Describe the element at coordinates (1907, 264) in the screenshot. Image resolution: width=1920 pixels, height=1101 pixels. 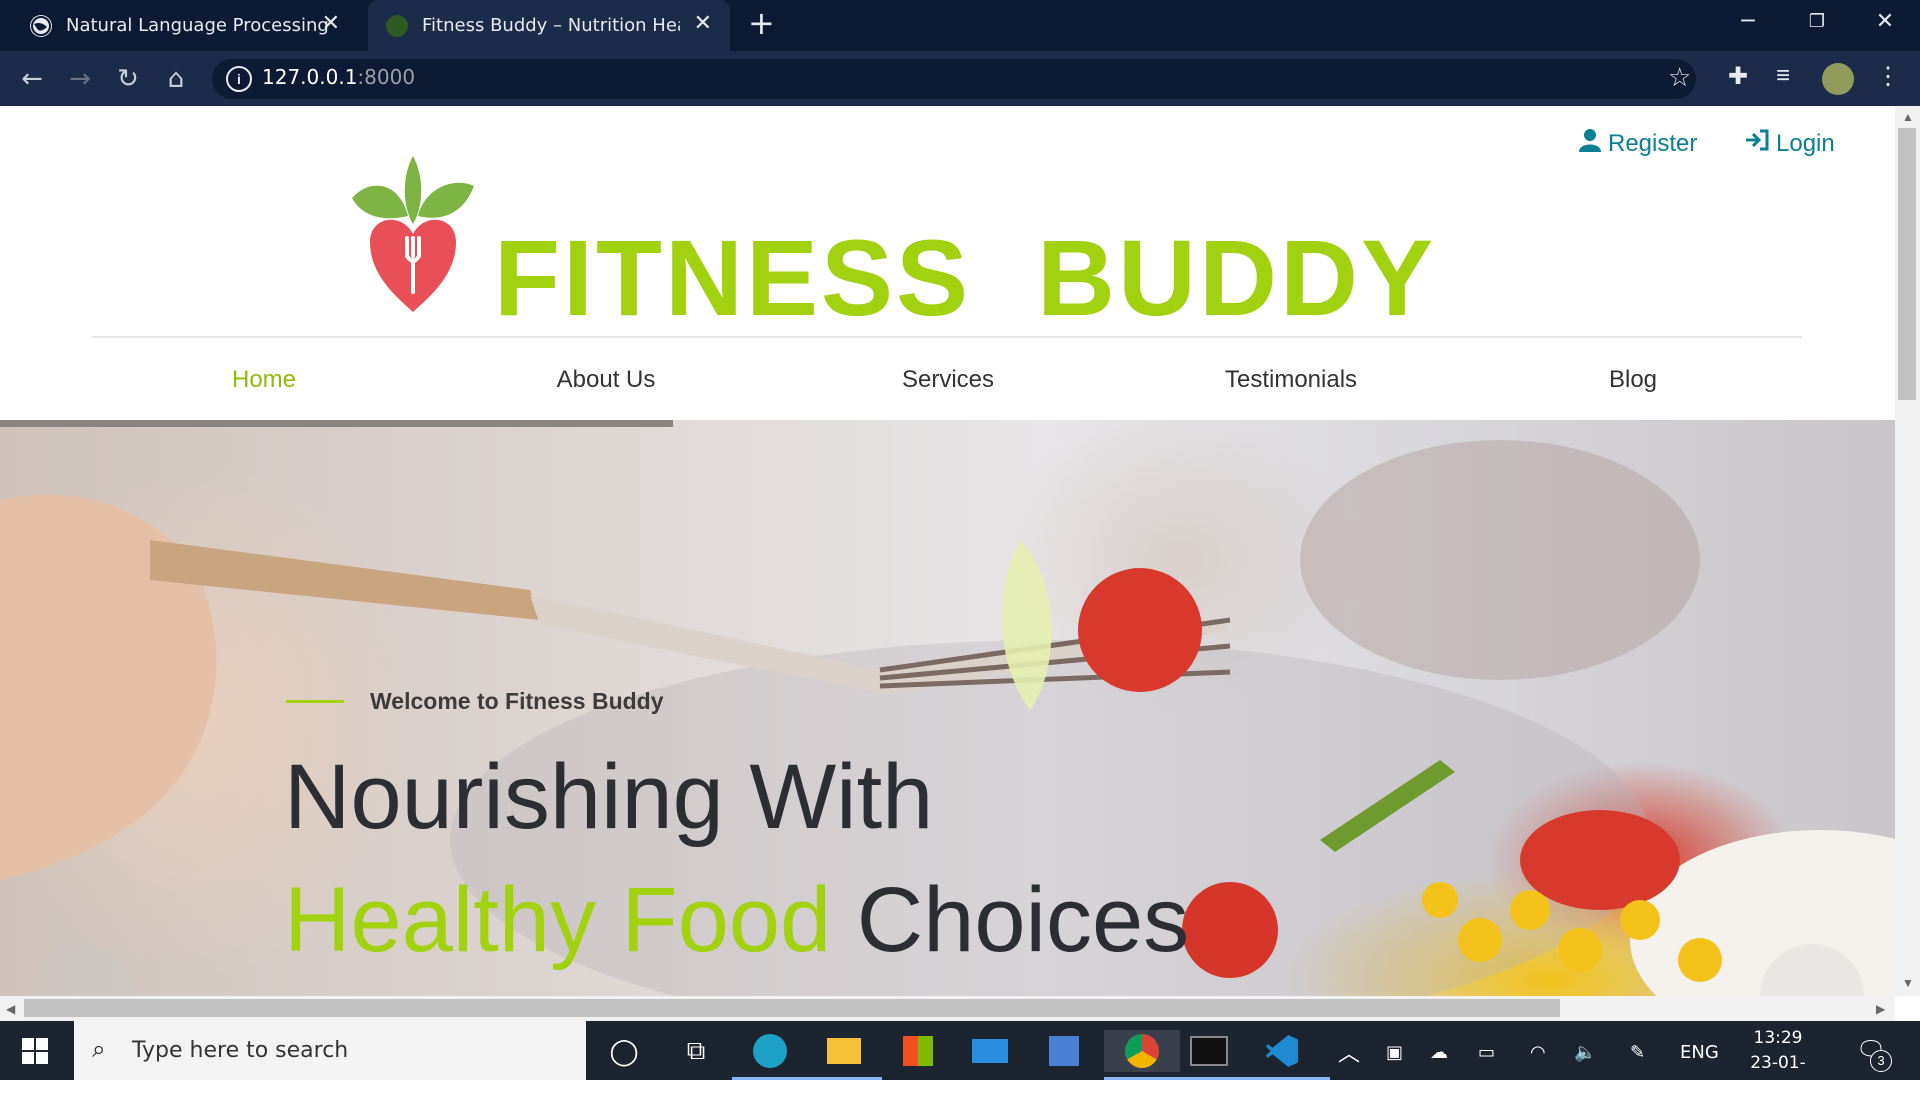
I see `vertical-scroll-thumb` at that location.